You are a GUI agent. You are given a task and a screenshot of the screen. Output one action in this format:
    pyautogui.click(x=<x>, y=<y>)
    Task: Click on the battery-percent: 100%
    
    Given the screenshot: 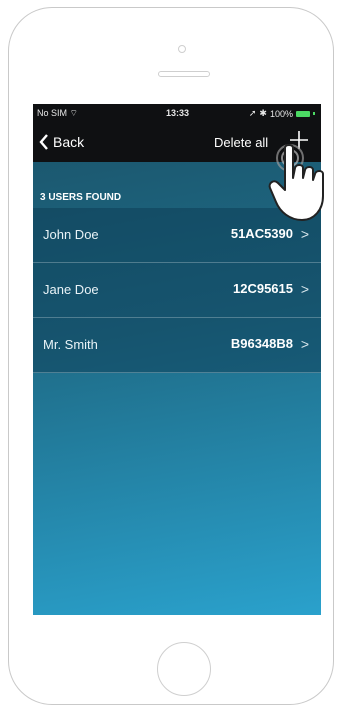 What is the action you would take?
    pyautogui.click(x=281, y=113)
    